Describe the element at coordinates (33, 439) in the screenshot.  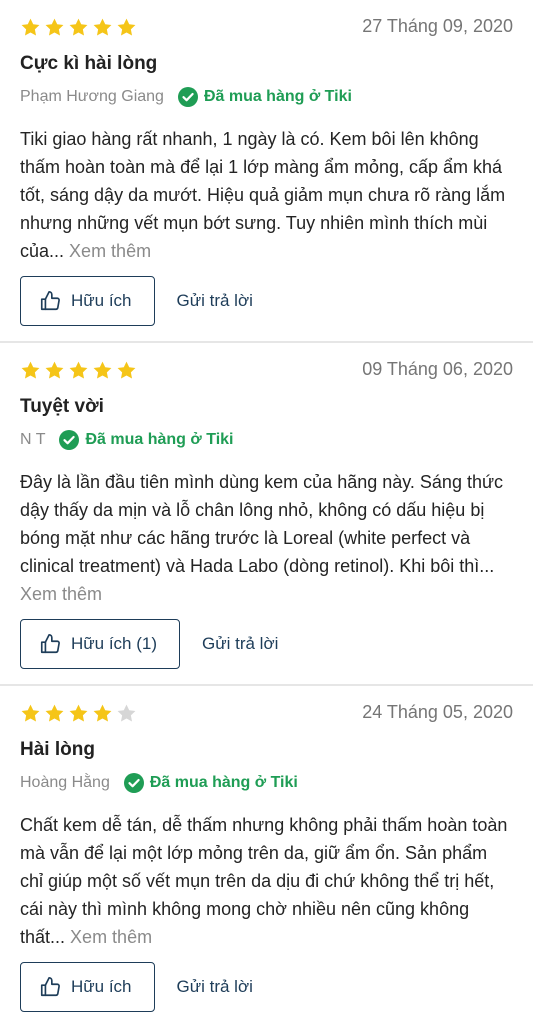
I see `author-name: N T` at that location.